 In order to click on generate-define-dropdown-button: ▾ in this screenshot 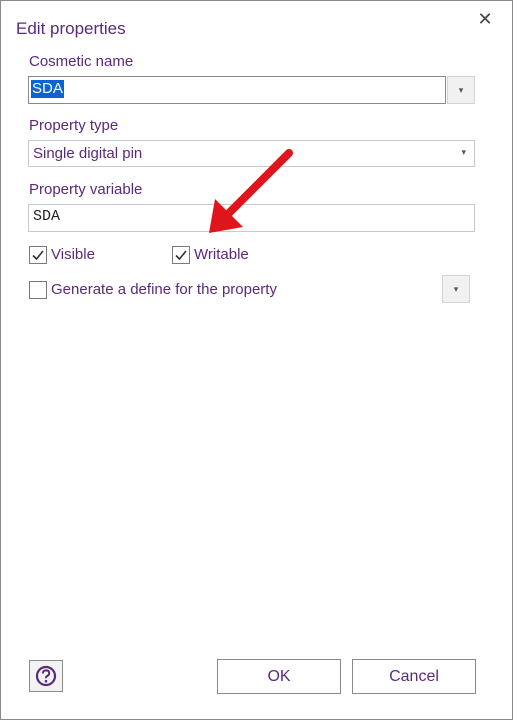, I will do `click(456, 289)`.